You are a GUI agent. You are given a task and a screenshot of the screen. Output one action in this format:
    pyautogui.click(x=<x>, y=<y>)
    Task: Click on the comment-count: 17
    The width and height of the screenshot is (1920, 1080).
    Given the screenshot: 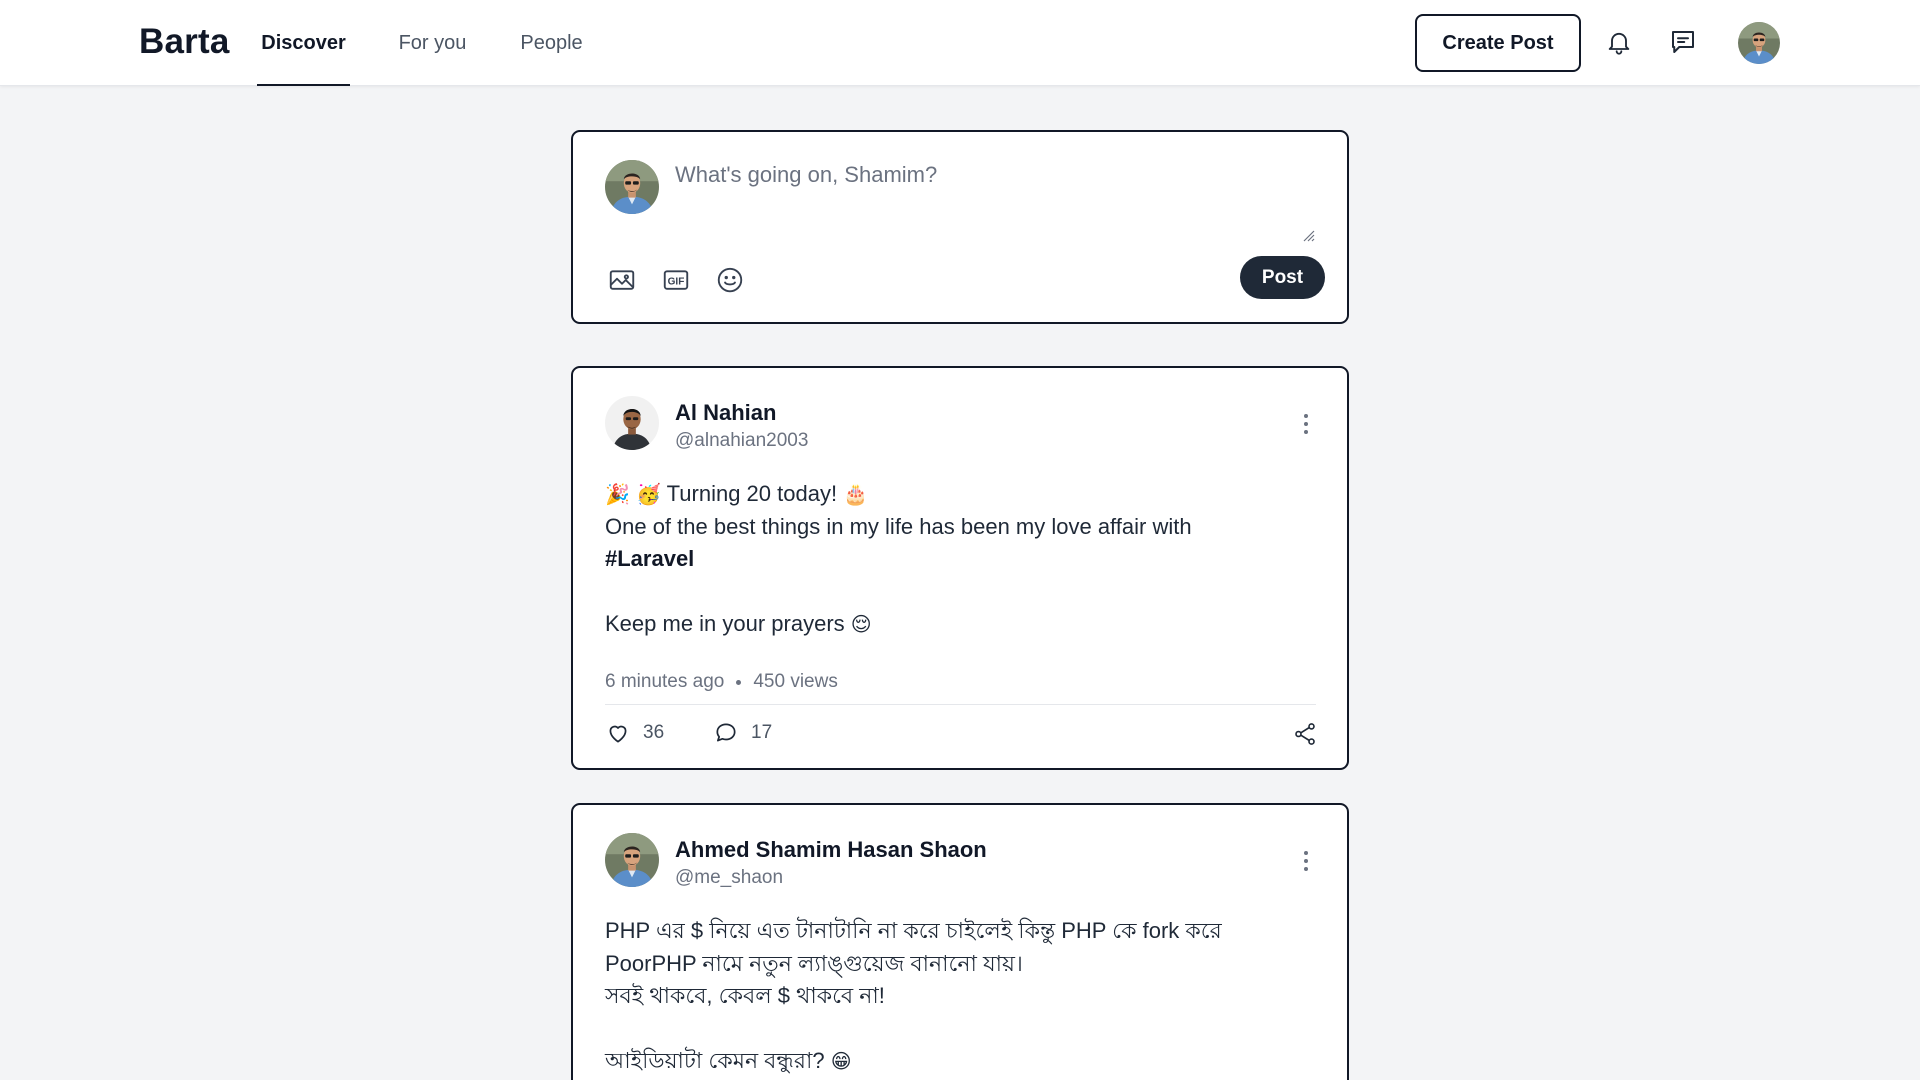 What is the action you would take?
    pyautogui.click(x=762, y=732)
    